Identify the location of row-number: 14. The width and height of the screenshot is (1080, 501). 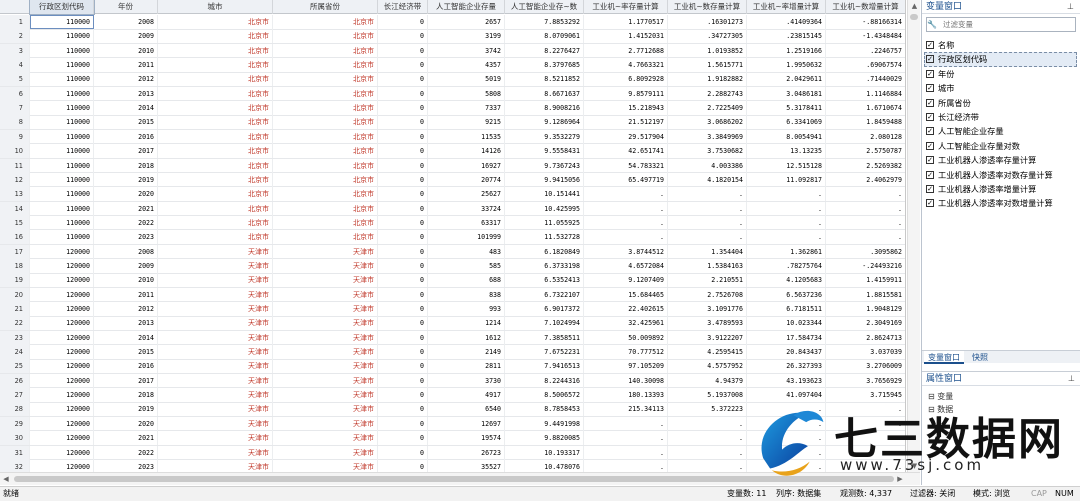
(15, 208).